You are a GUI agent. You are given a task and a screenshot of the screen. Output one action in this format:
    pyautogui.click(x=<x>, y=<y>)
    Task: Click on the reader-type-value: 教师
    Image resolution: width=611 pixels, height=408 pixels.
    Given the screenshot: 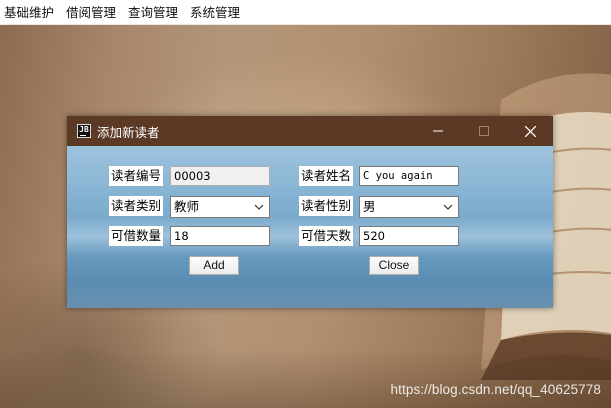 What is the action you would take?
    pyautogui.click(x=187, y=206)
    